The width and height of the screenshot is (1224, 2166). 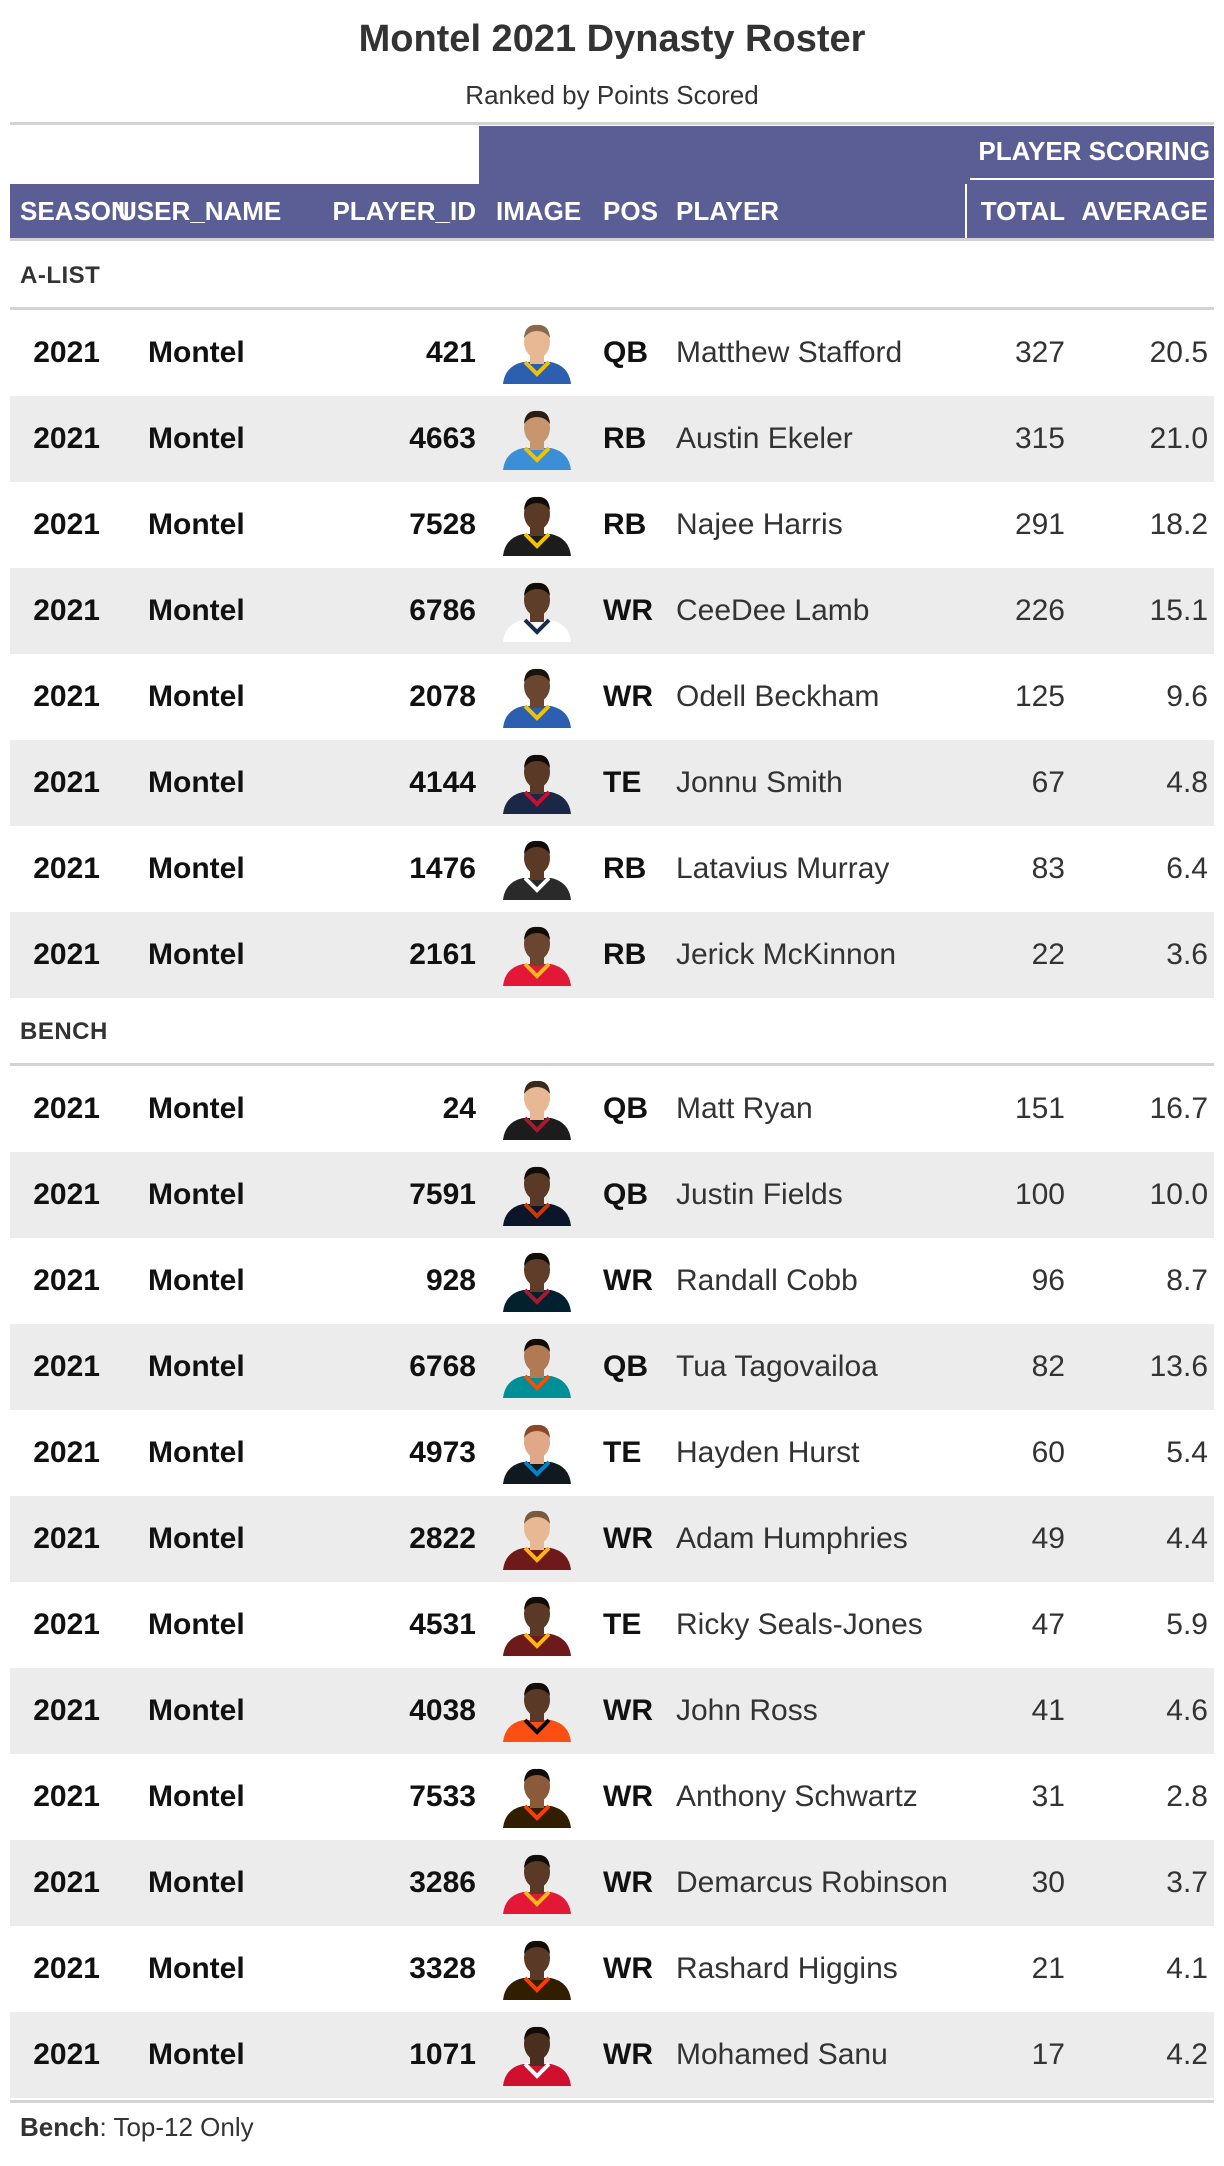 I want to click on col-header-player-id: PLAYER_ID, so click(x=403, y=211).